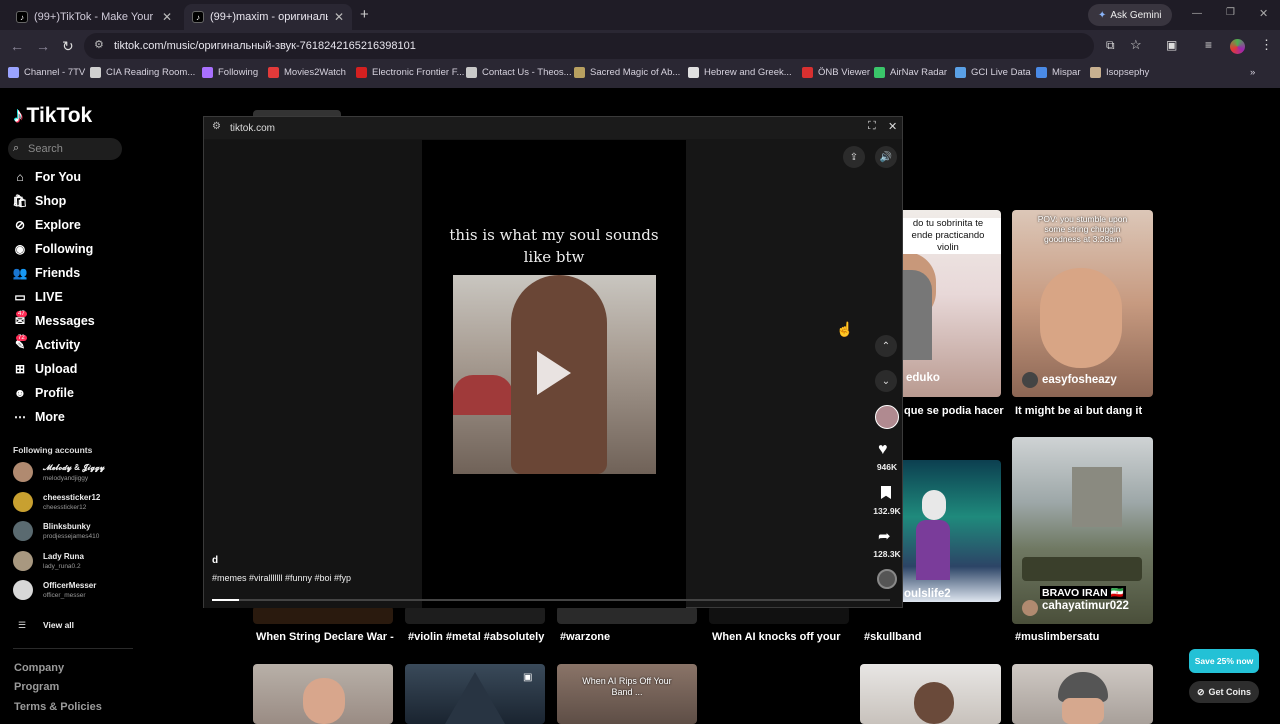 The image size is (1280, 724). Describe the element at coordinates (307, 72) in the screenshot. I see `bookmark-item: Movies2Watch` at that location.